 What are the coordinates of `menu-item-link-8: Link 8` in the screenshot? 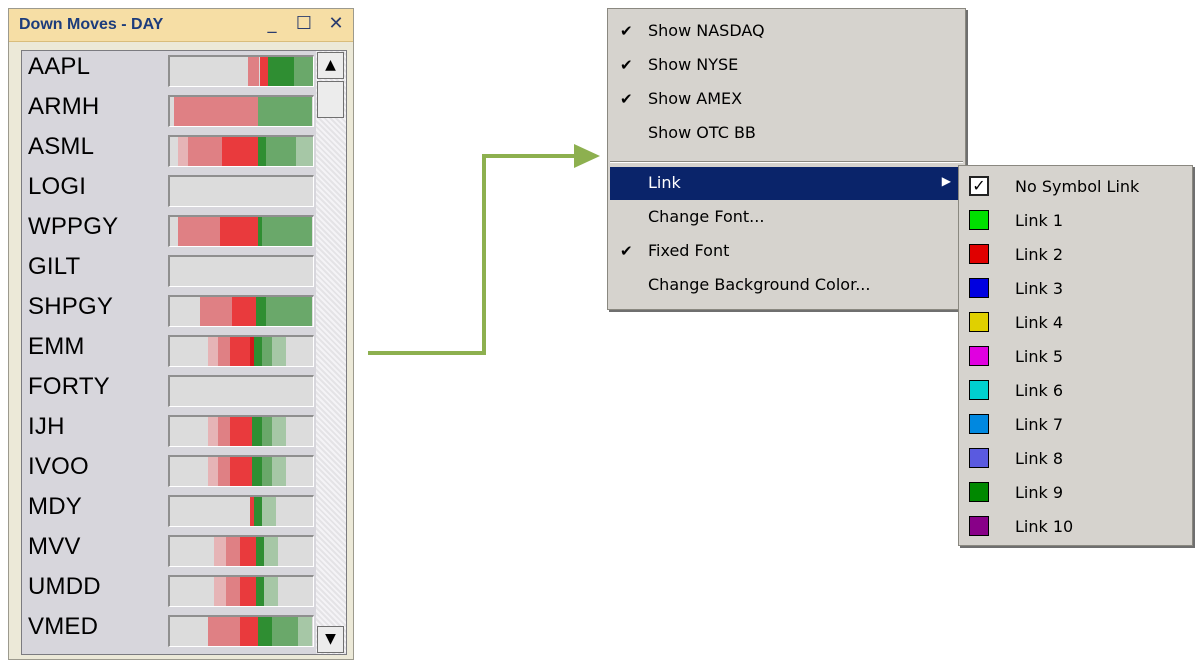 It's located at (1076, 459).